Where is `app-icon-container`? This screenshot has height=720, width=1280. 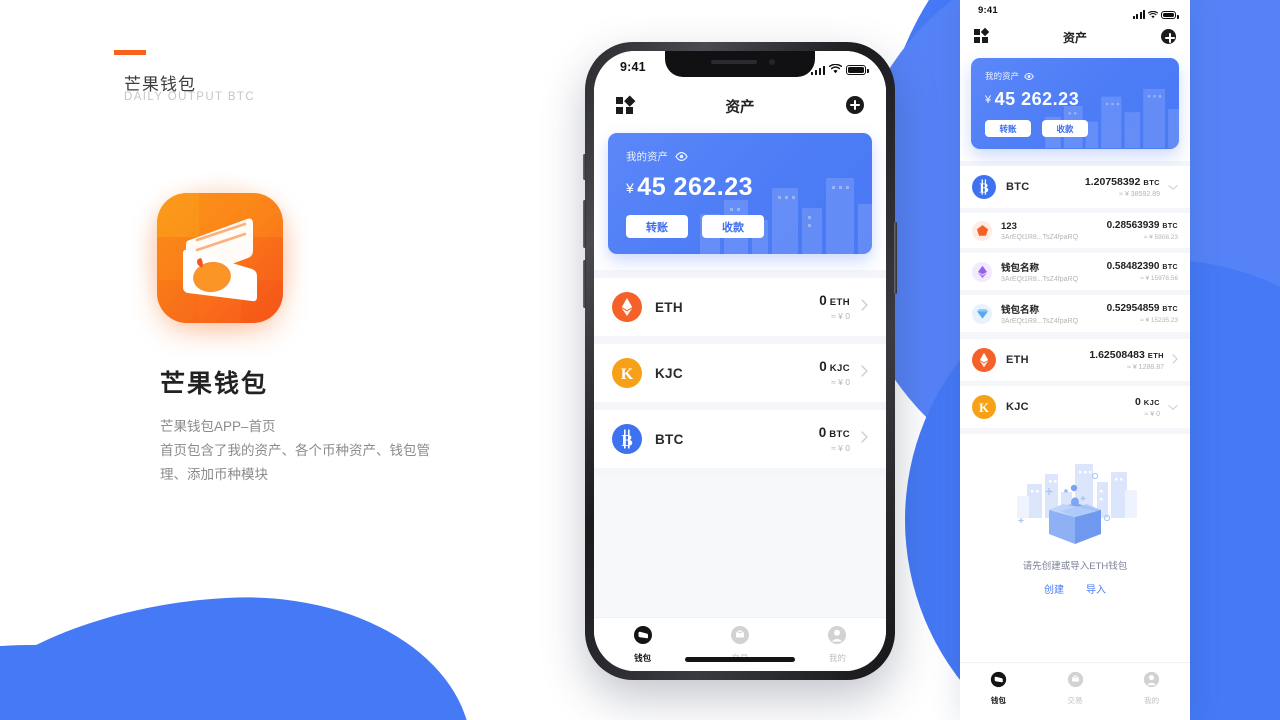 app-icon-container is located at coordinates (220, 258).